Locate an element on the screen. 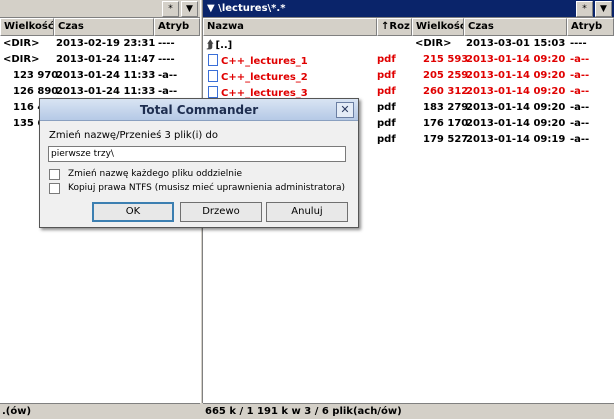 Image resolution: width=614 pixels, height=419 pixels. file-date: 2013-01-14 09:19 is located at coordinates (516, 139).